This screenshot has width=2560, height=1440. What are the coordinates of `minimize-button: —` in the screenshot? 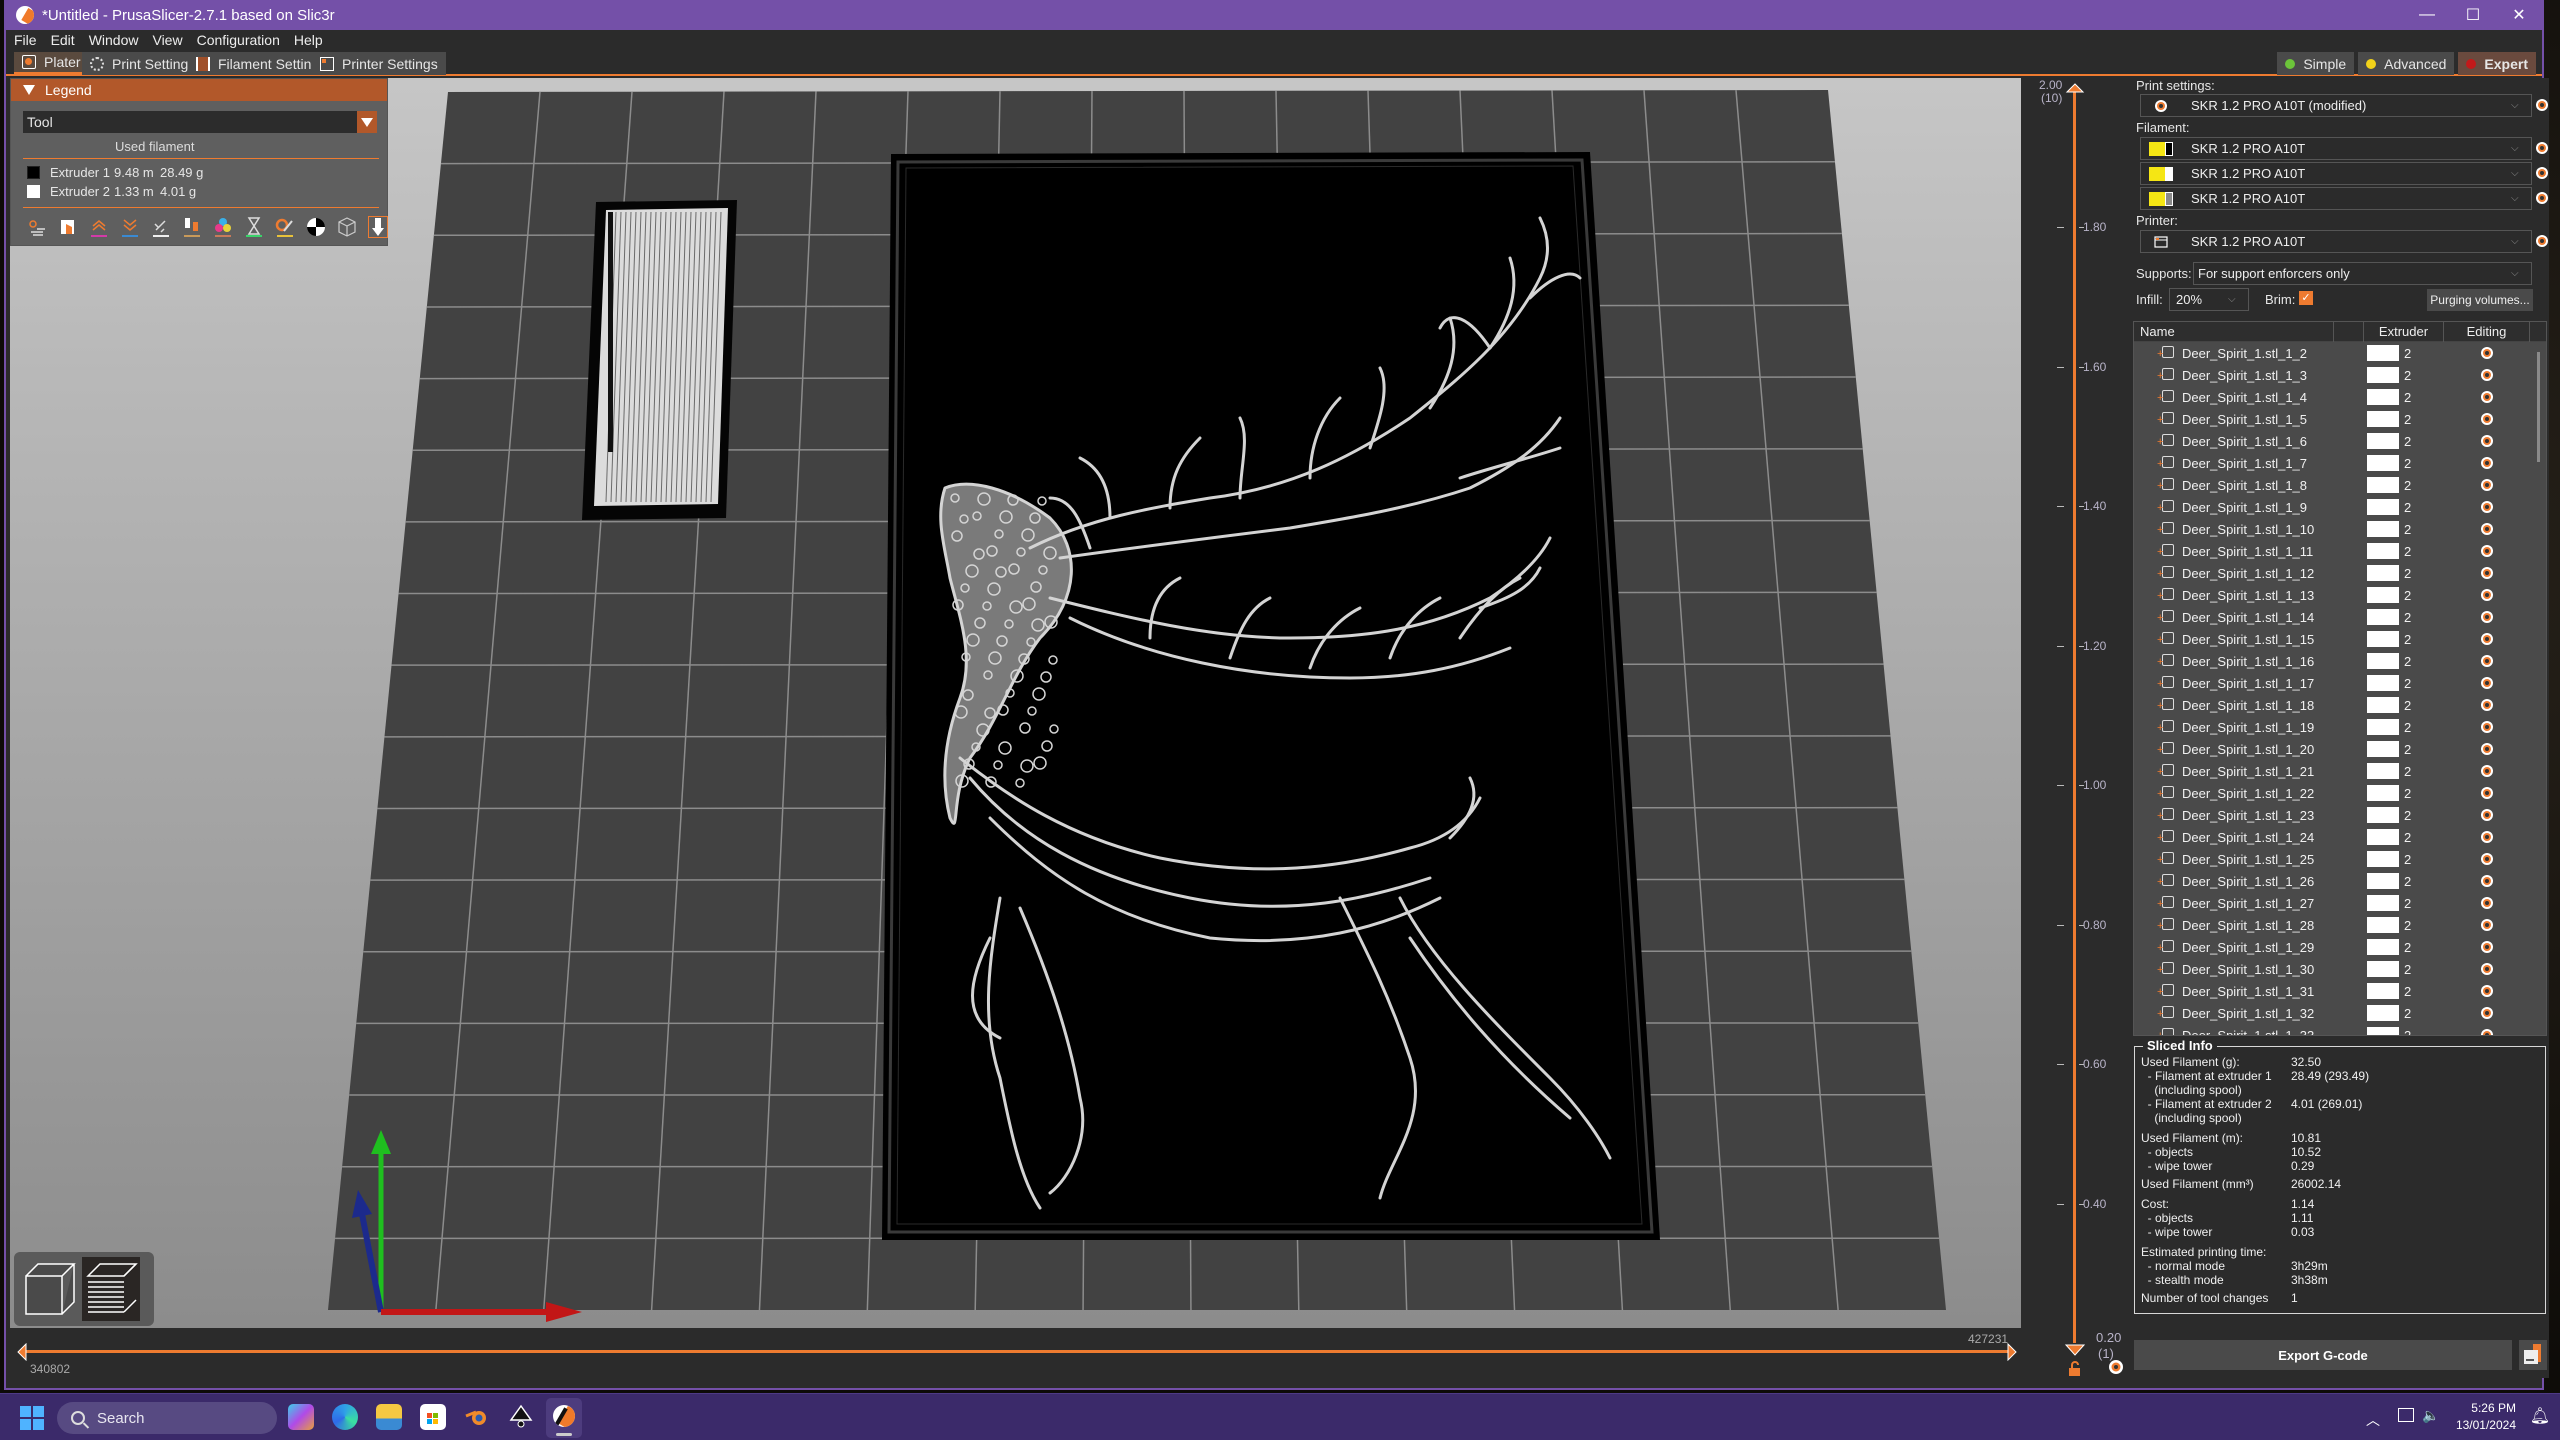 It's located at (2427, 15).